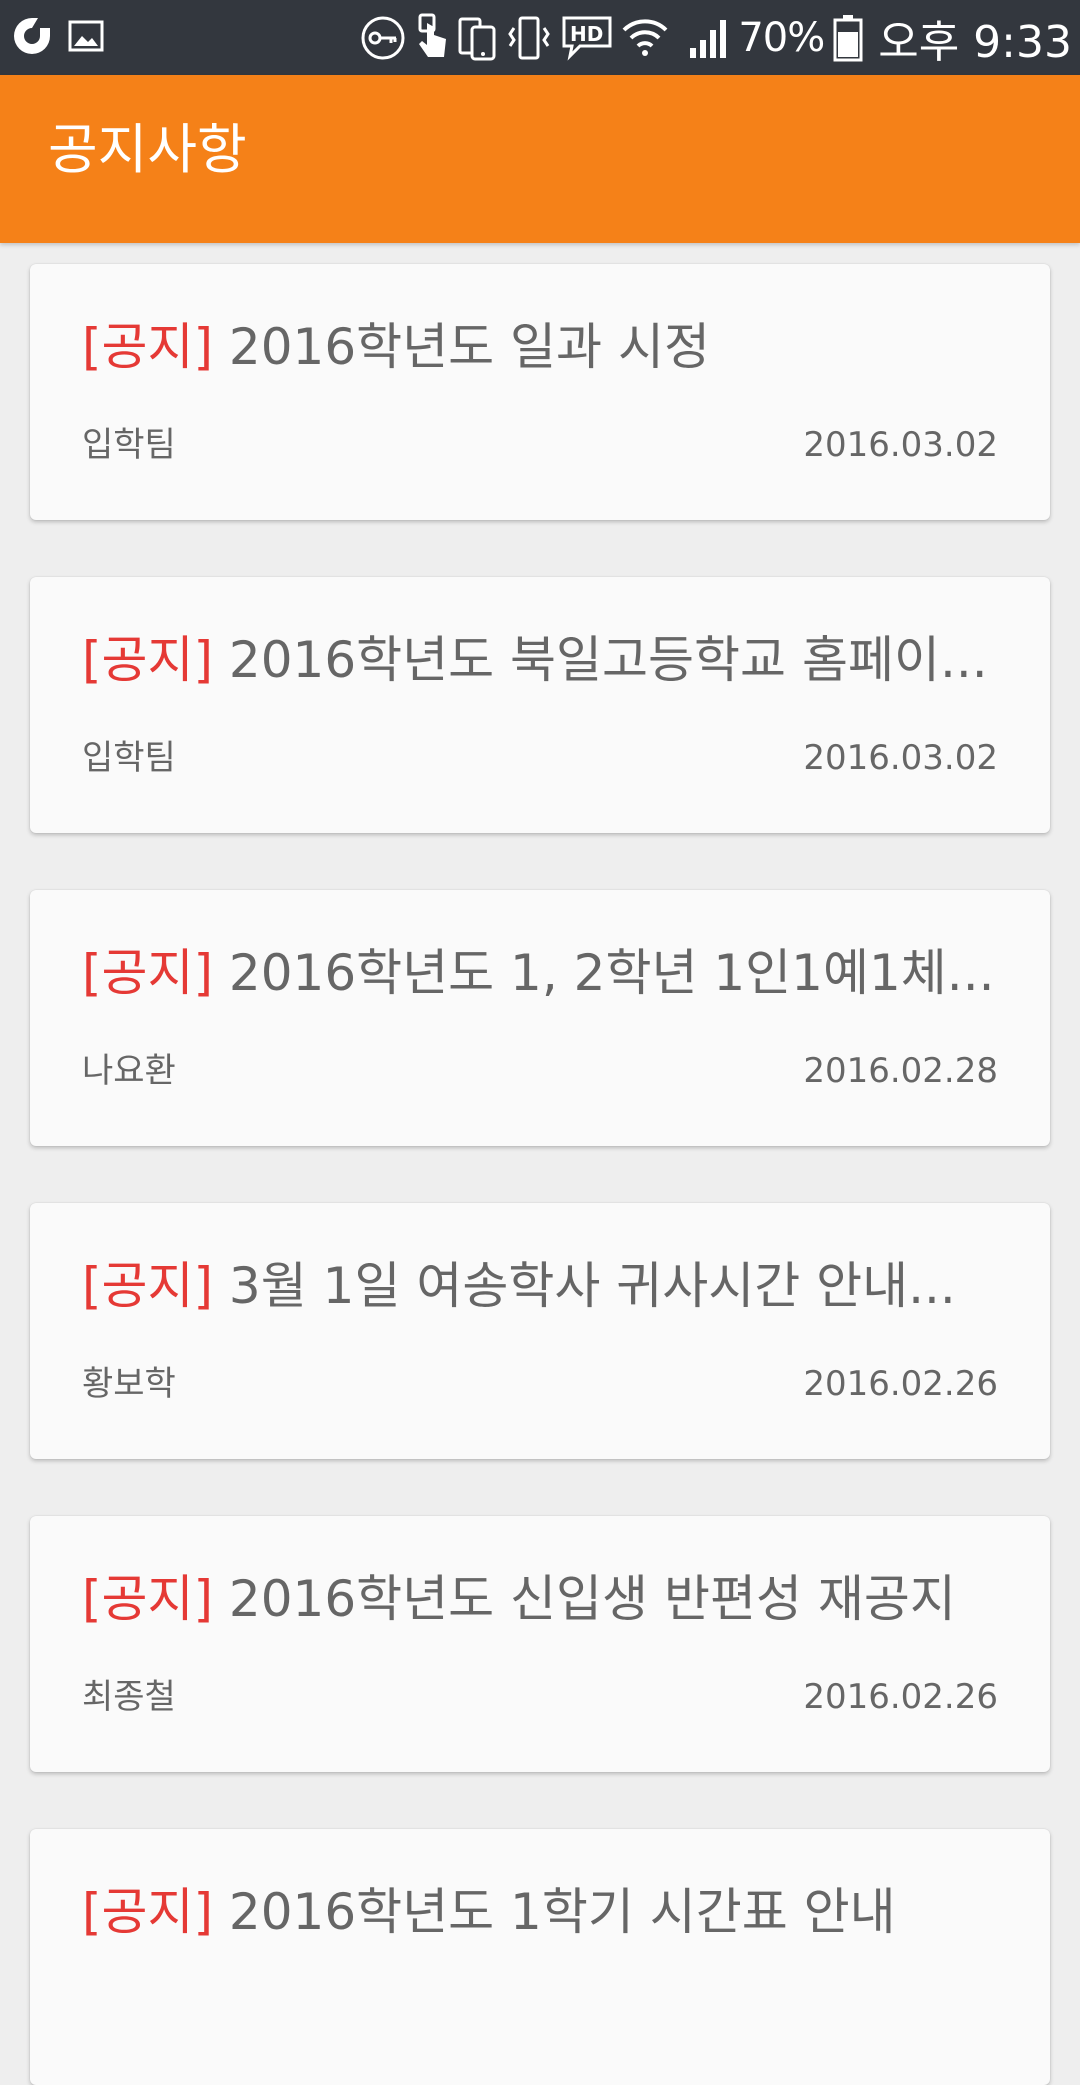 Image resolution: width=1080 pixels, height=2085 pixels. Describe the element at coordinates (540, 159) in the screenshot. I see `app-bar: 공지사항` at that location.